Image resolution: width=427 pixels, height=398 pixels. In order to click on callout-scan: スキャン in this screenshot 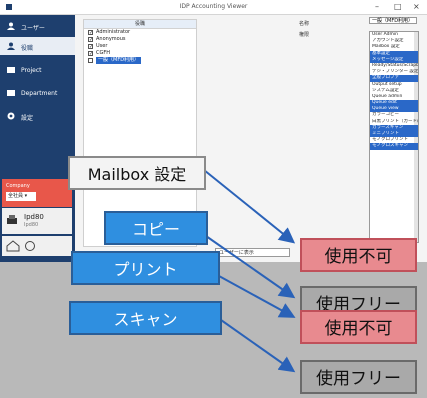, I will do `click(145, 318)`.